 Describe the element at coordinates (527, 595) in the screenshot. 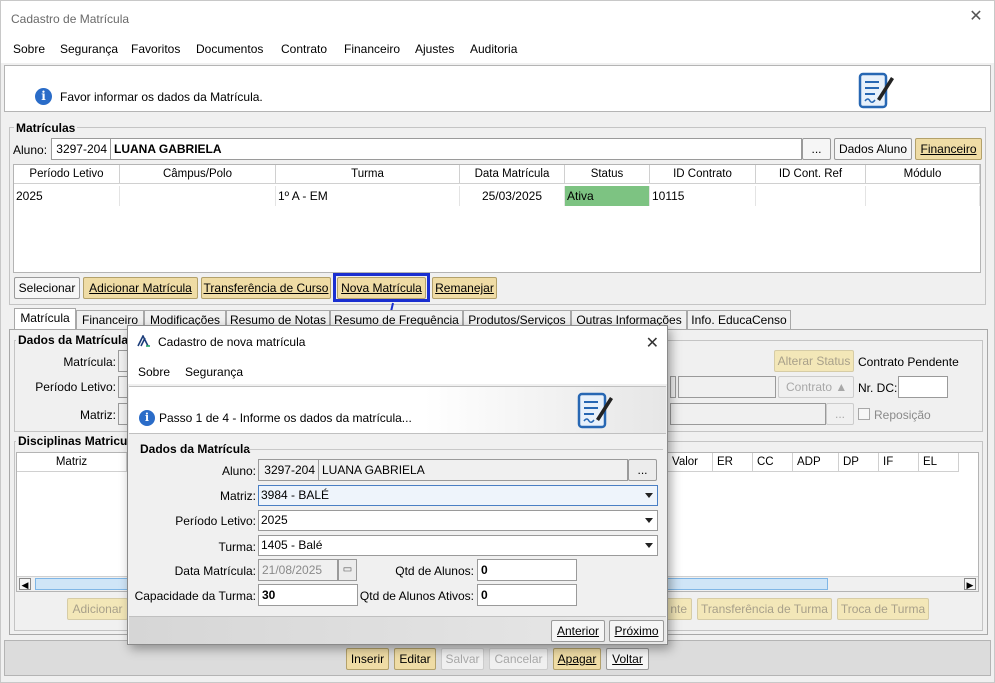

I see `dialog-qtd-ativos-field: 0` at that location.